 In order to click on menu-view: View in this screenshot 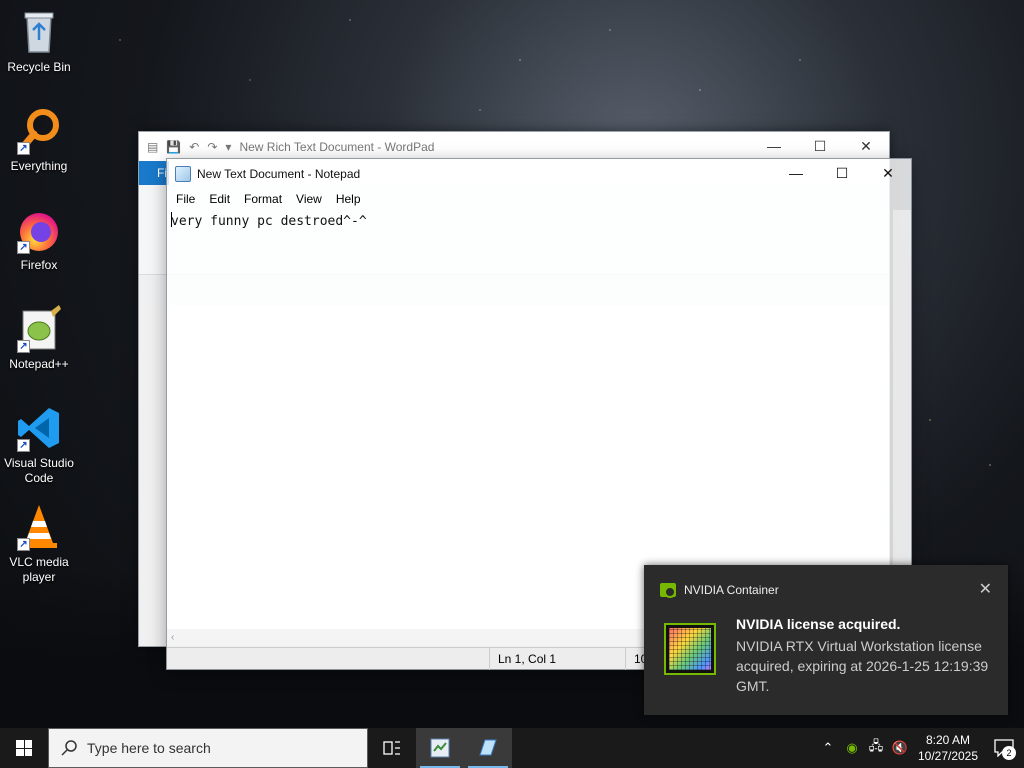, I will do `click(309, 199)`.